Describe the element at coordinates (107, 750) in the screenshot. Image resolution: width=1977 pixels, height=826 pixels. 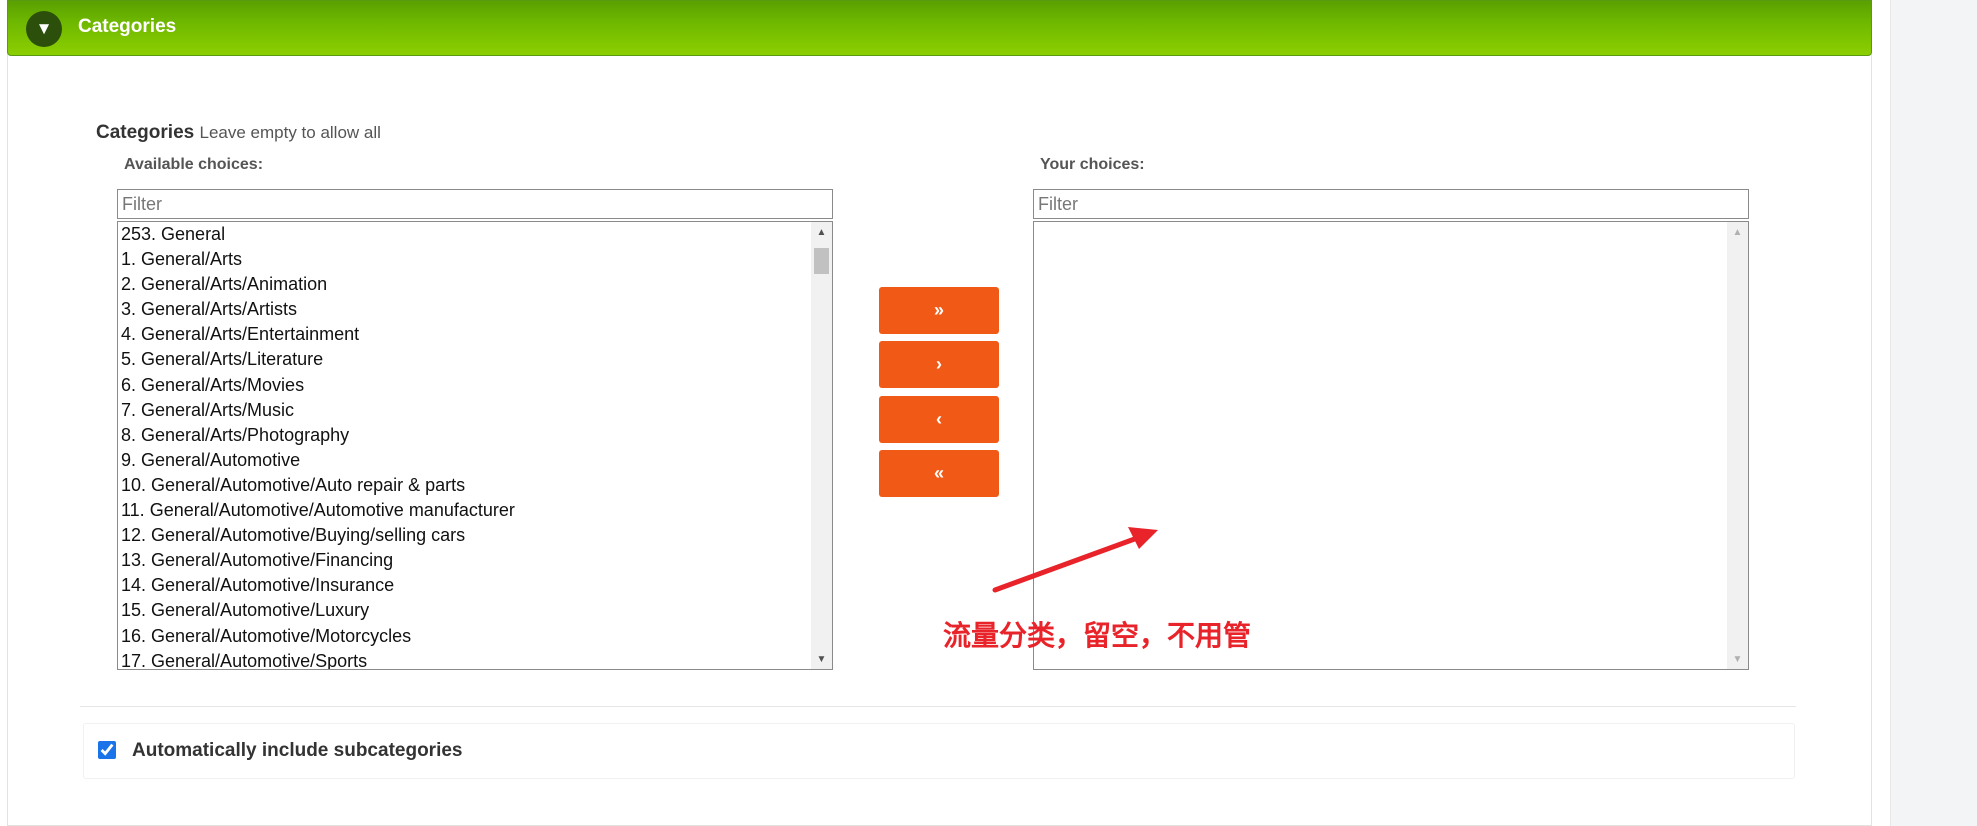
I see `subcategories-checkbox` at that location.